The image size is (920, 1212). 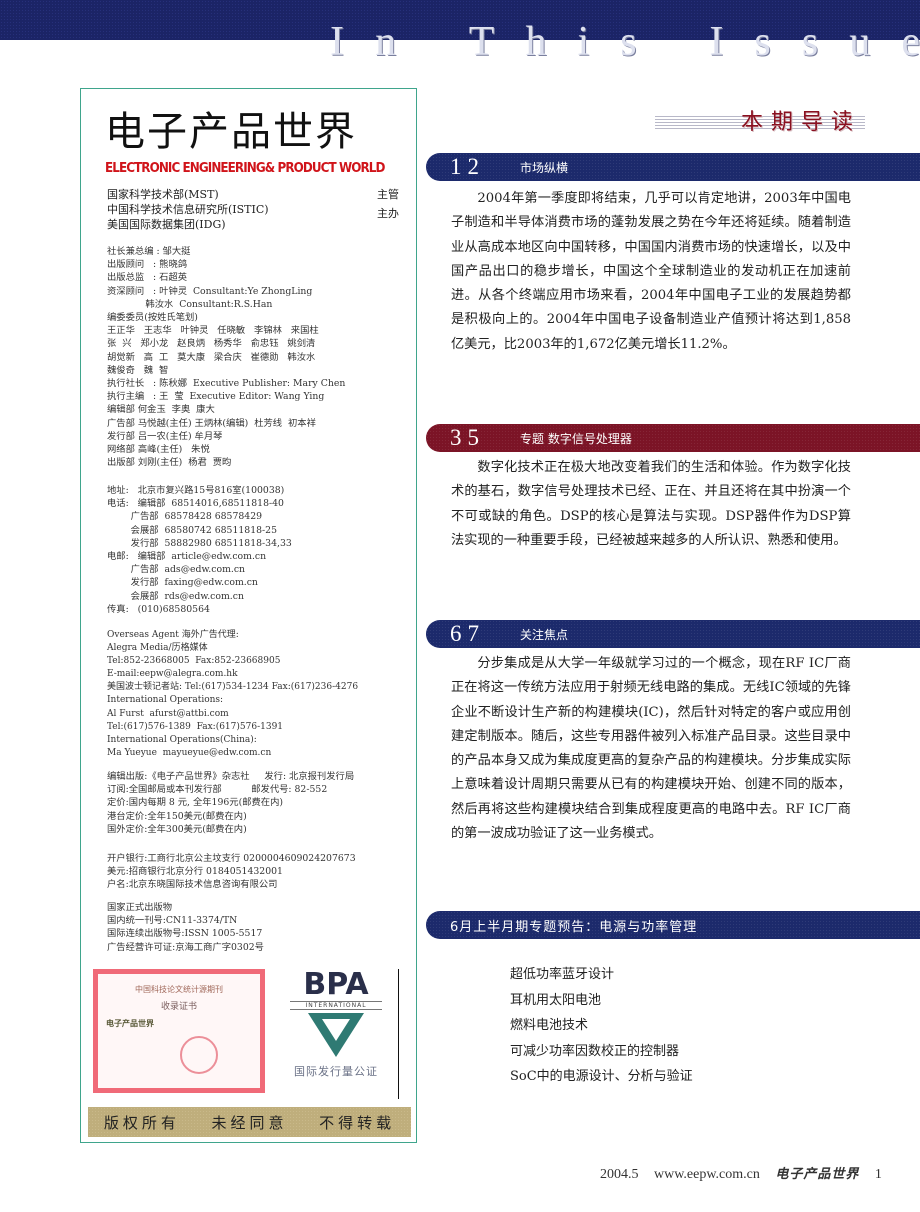 What do you see at coordinates (386, 42) in the screenshot?
I see `title-letter: n` at bounding box center [386, 42].